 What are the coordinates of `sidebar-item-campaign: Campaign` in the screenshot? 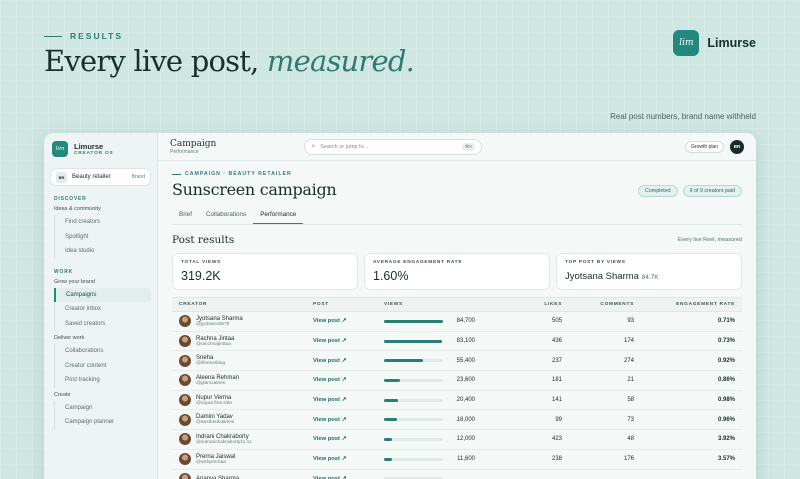 It's located at (102, 407).